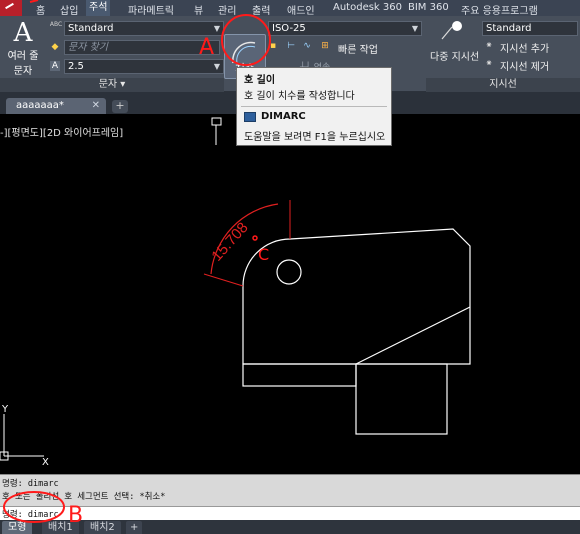 The height and width of the screenshot is (534, 580). Describe the element at coordinates (216, 121) in the screenshot. I see `pickbox-cursor` at that location.